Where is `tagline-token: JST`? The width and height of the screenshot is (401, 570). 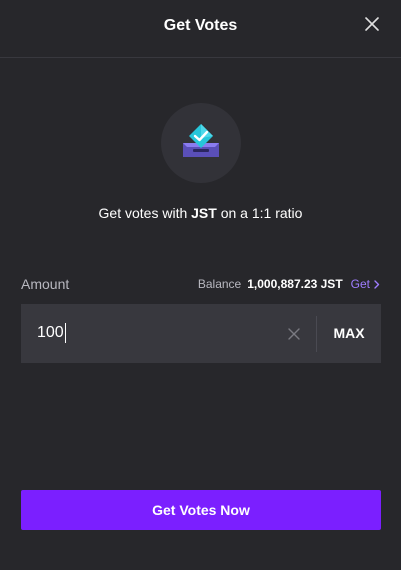
tagline-token: JST is located at coordinates (204, 213).